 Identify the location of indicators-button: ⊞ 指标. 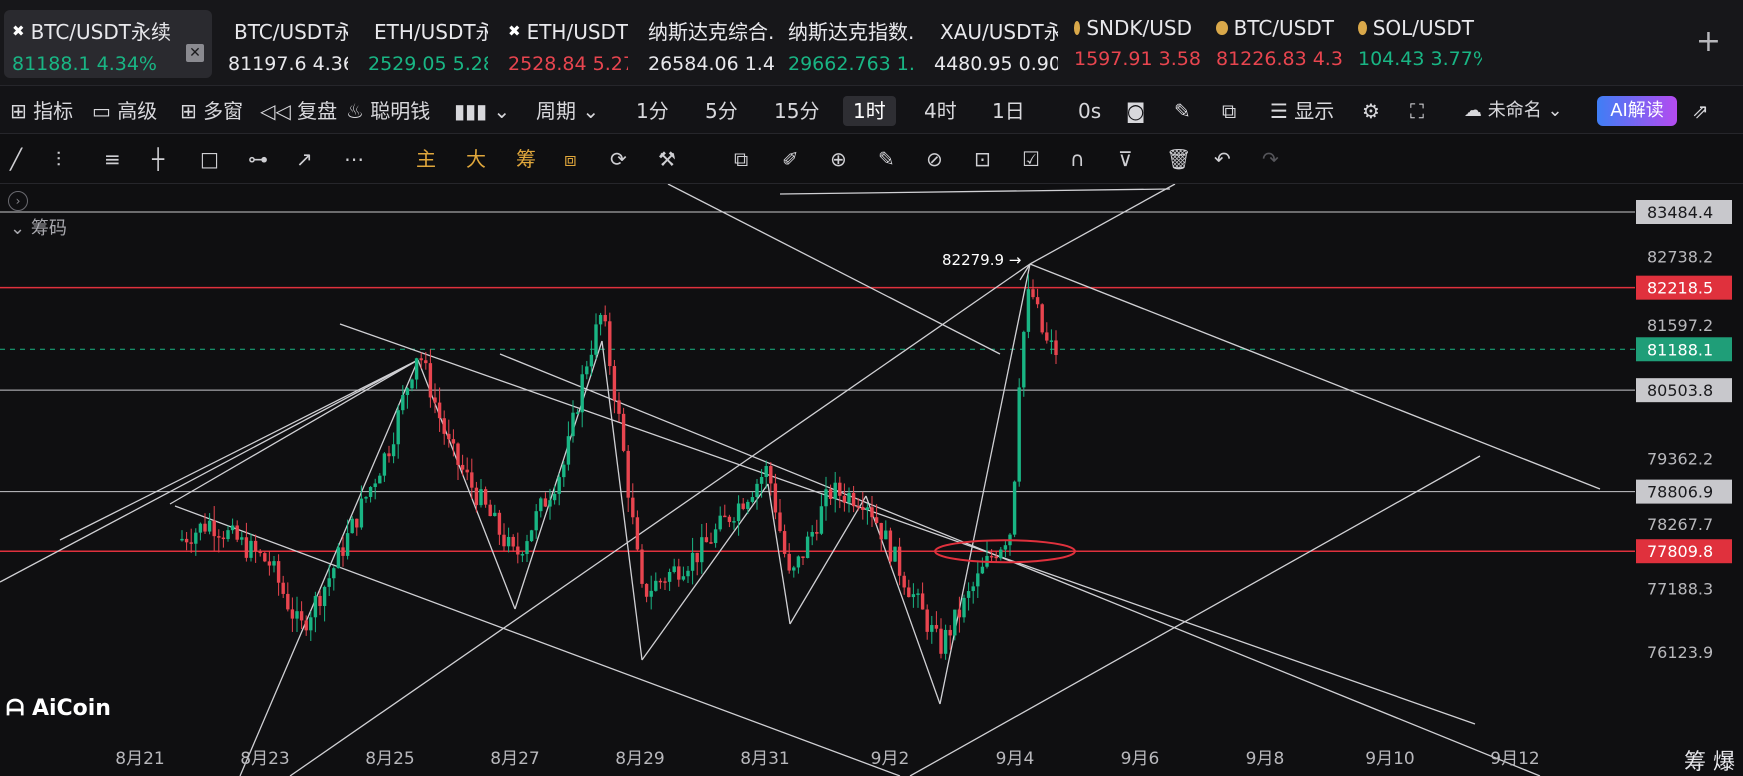
(41, 111).